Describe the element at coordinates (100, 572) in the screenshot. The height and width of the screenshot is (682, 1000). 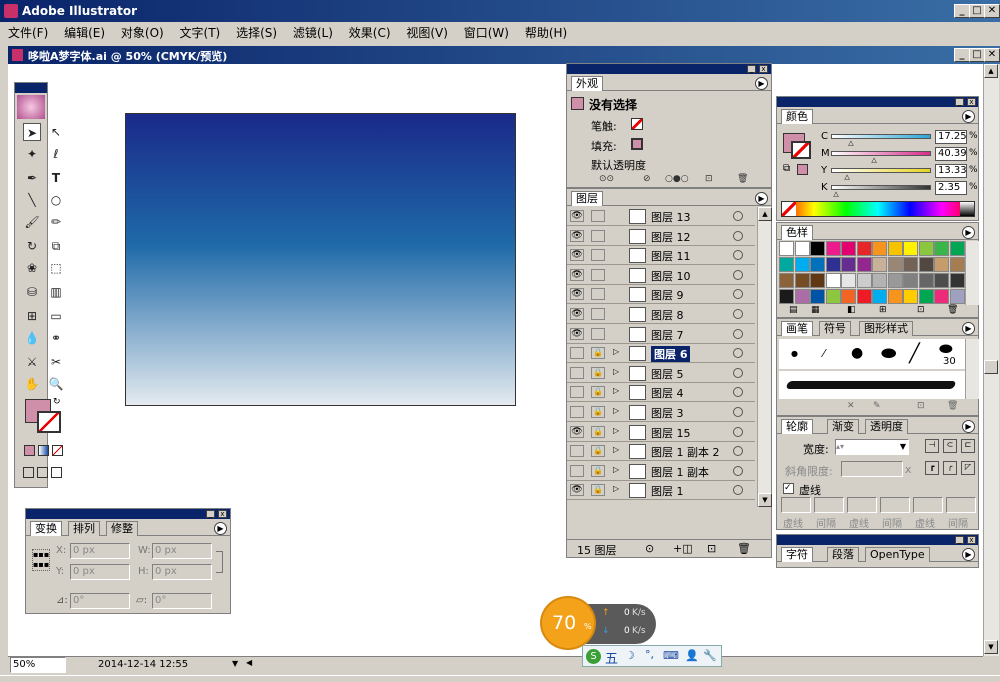
I see `y-field: 0 px` at that location.